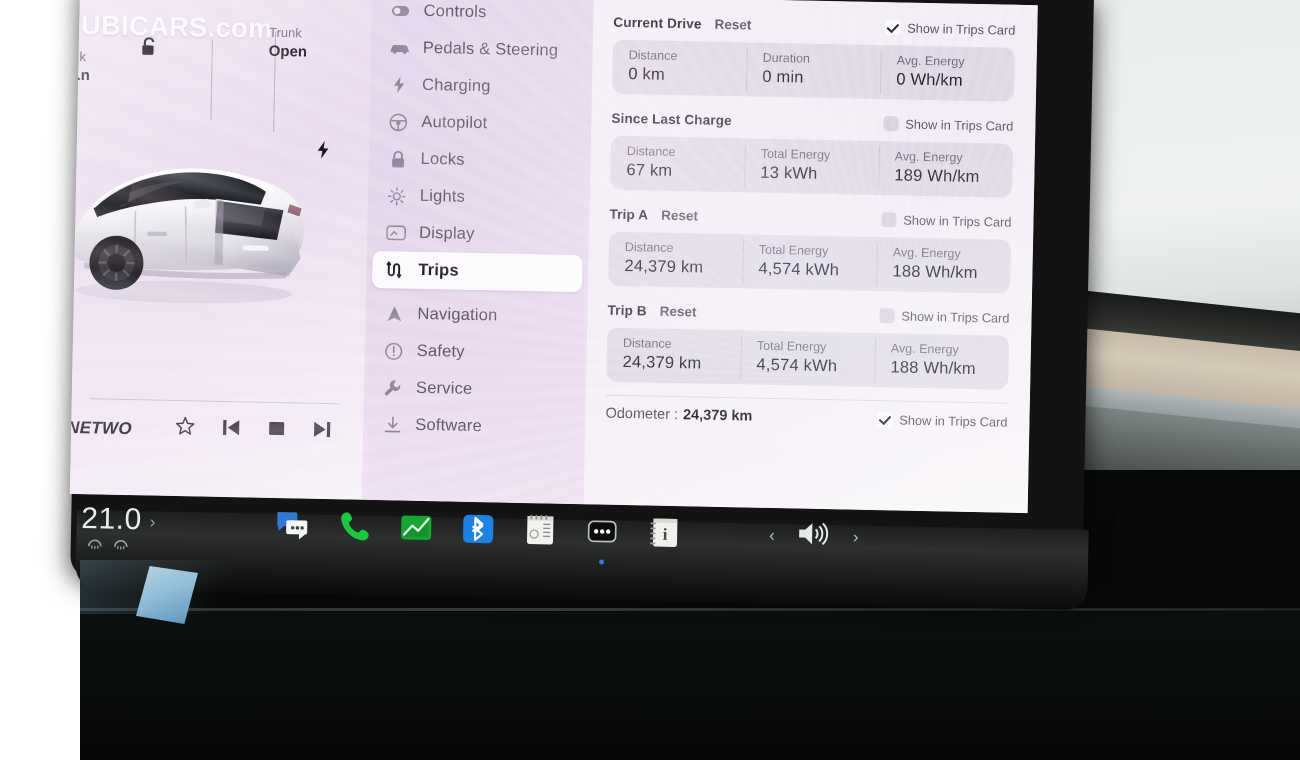 This screenshot has height=760, width=1300. Describe the element at coordinates (479, 160) in the screenshot. I see `sidebar-item-locks: Locks` at that location.